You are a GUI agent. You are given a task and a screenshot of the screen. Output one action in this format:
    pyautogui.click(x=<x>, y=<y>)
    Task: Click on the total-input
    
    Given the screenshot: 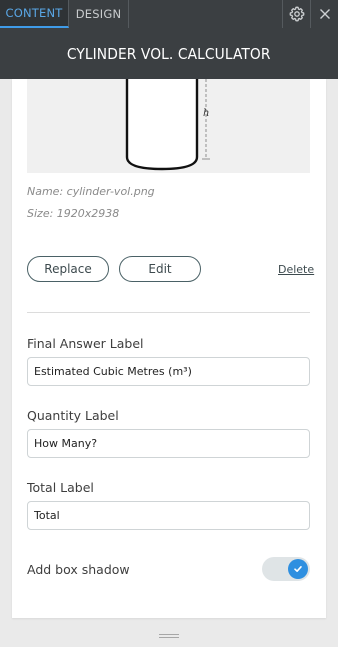 What is the action you would take?
    pyautogui.click(x=168, y=515)
    